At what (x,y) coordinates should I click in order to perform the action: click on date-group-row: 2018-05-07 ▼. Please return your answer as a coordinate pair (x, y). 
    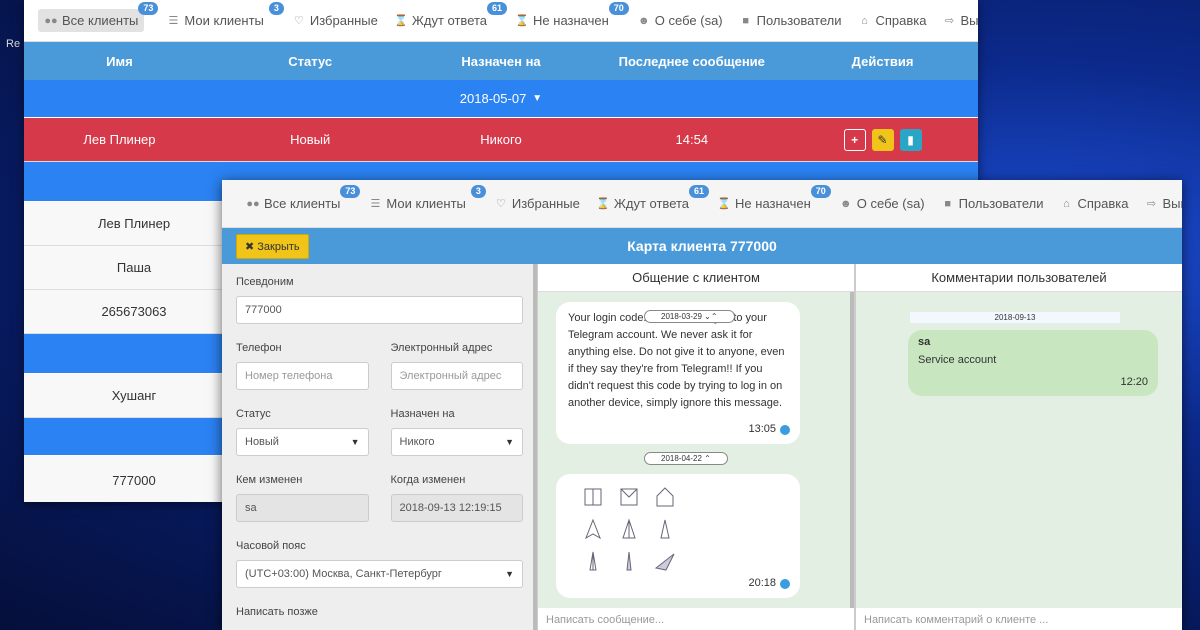
    Looking at the image, I should click on (501, 99).